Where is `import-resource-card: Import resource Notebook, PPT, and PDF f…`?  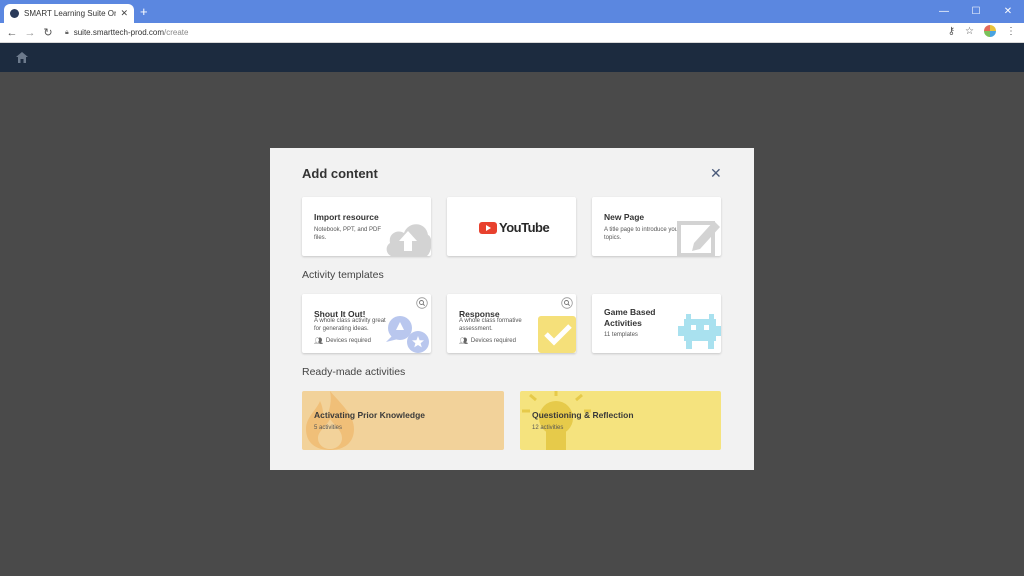 import-resource-card: Import resource Notebook, PPT, and PDF f… is located at coordinates (366, 226).